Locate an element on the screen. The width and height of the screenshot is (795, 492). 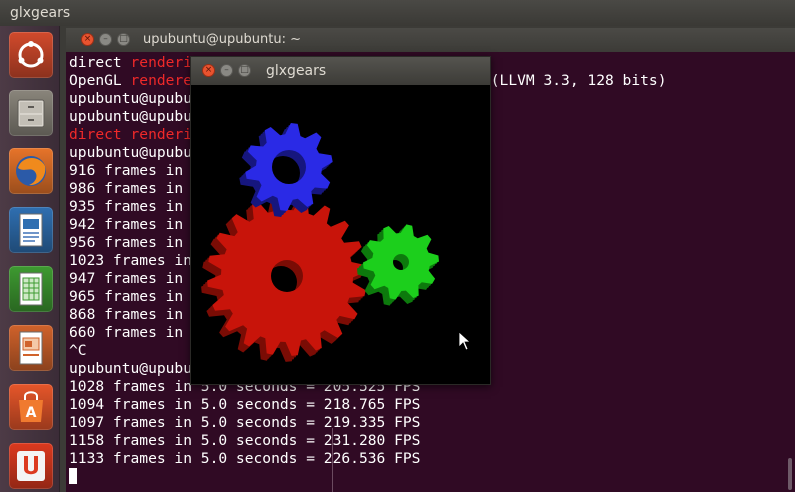
top-panel: glxgears is located at coordinates (397, 13).